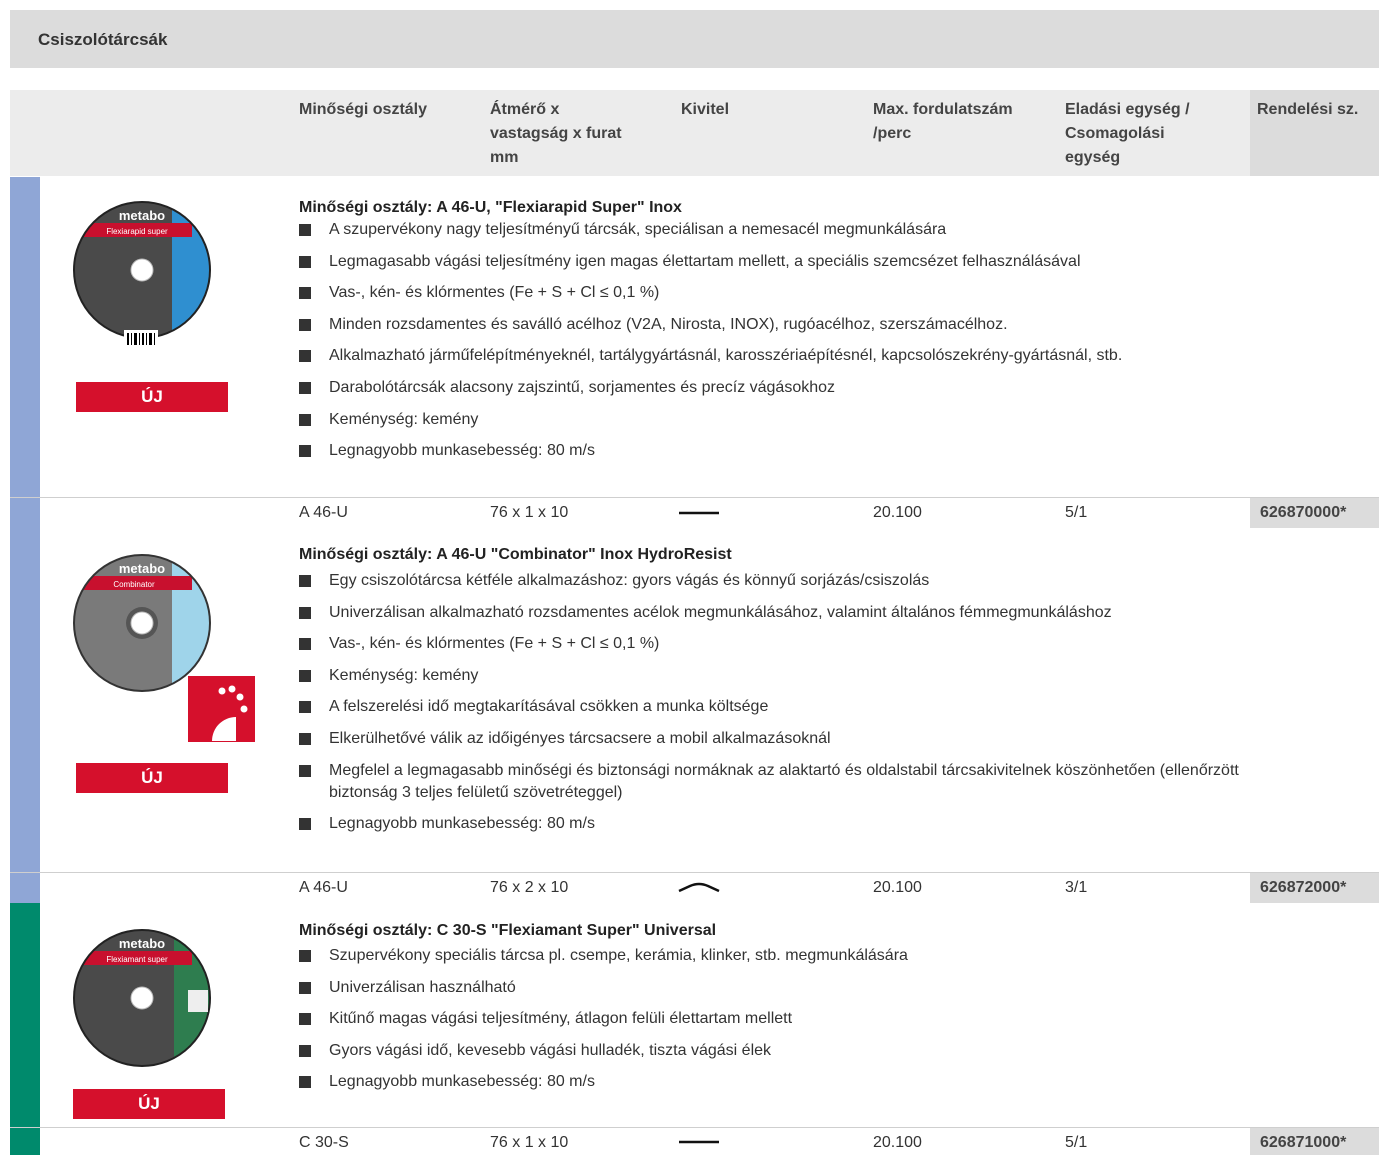  What do you see at coordinates (943, 121) in the screenshot?
I see `header-max-rpm: Max. fordulatszám/perc` at bounding box center [943, 121].